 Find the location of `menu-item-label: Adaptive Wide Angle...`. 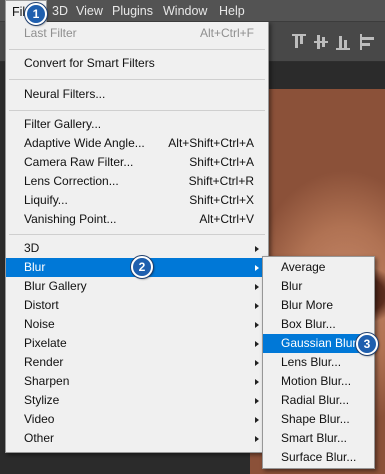

menu-item-label: Adaptive Wide Angle... is located at coordinates (84, 143).